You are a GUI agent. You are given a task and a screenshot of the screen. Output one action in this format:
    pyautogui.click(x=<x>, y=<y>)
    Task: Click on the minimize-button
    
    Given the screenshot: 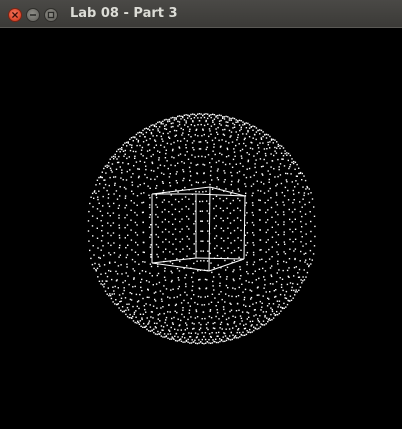 What is the action you would take?
    pyautogui.click(x=33, y=15)
    